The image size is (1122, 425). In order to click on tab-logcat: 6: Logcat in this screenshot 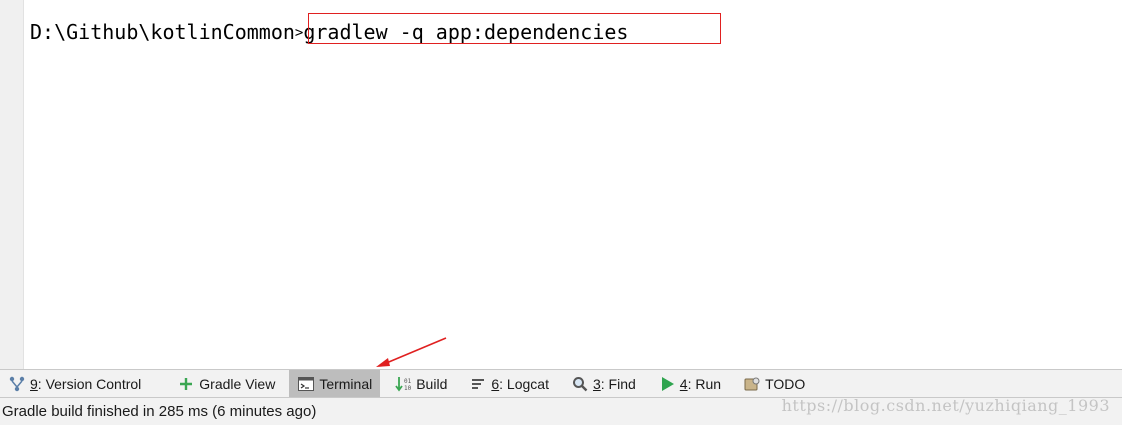, I will do `click(509, 383)`.